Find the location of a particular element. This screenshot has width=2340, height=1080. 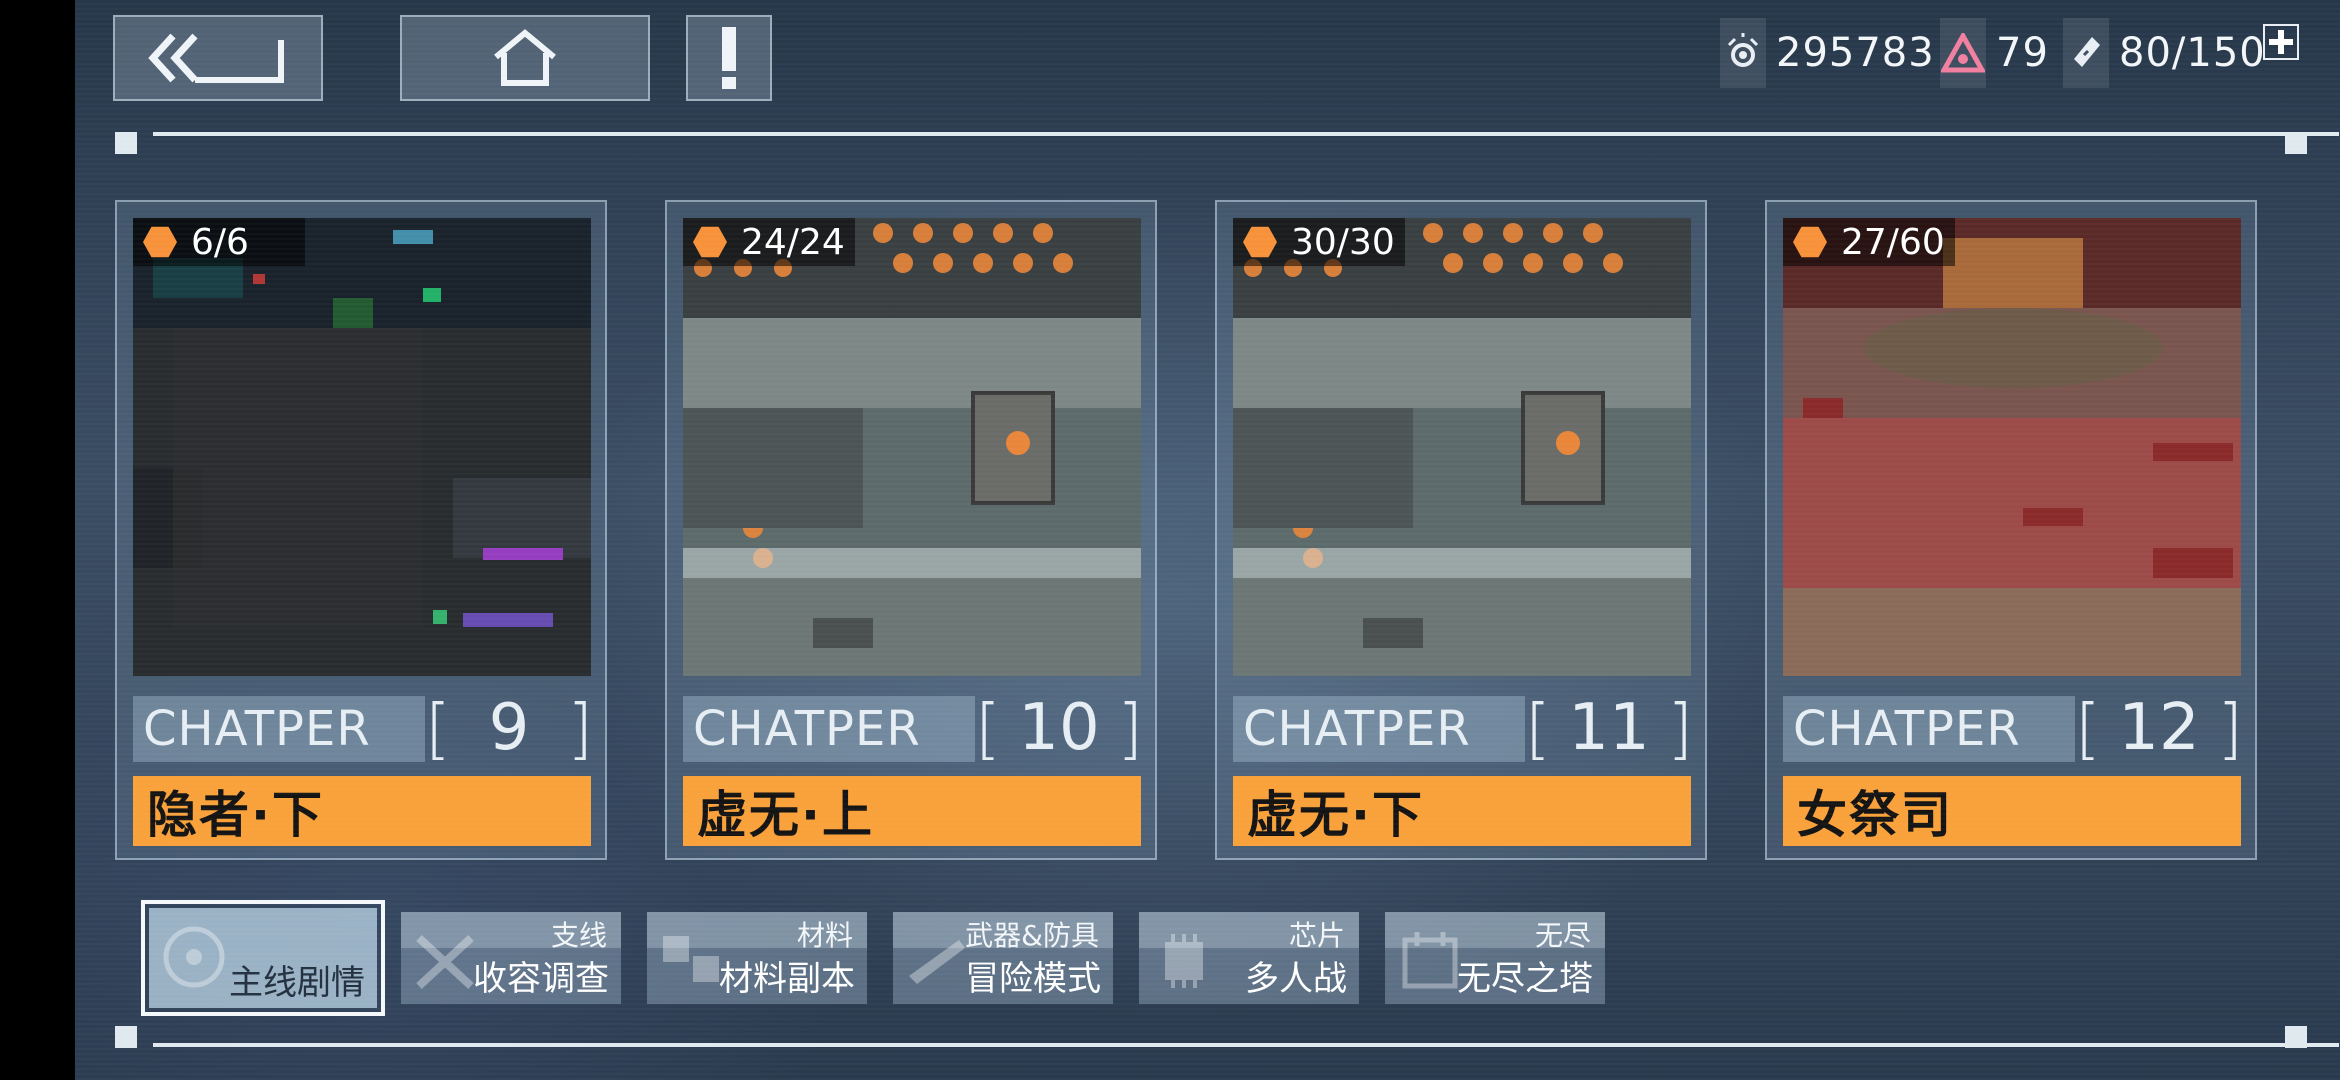

energy-ticket-icon is located at coordinates (2086, 53).